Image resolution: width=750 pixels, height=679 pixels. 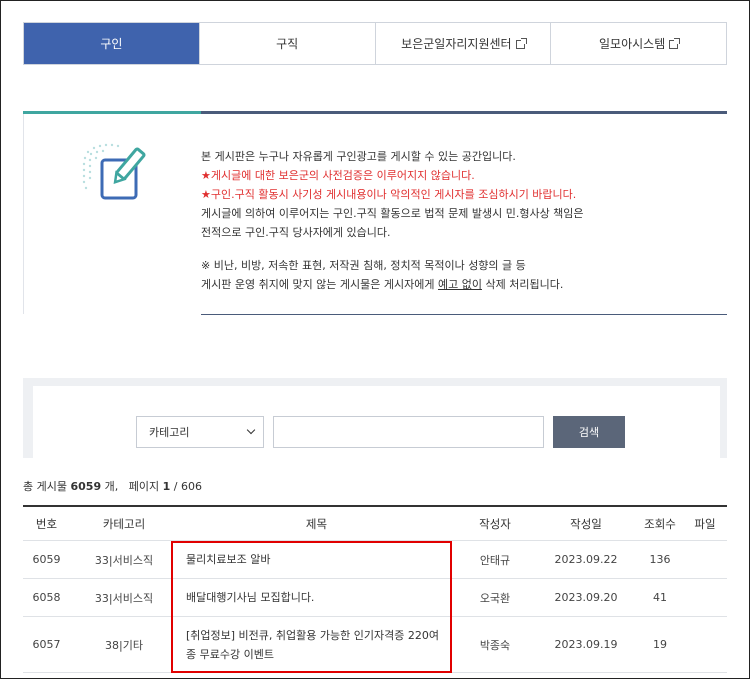 What do you see at coordinates (495, 598) in the screenshot?
I see `cell-author: 오국환` at bounding box center [495, 598].